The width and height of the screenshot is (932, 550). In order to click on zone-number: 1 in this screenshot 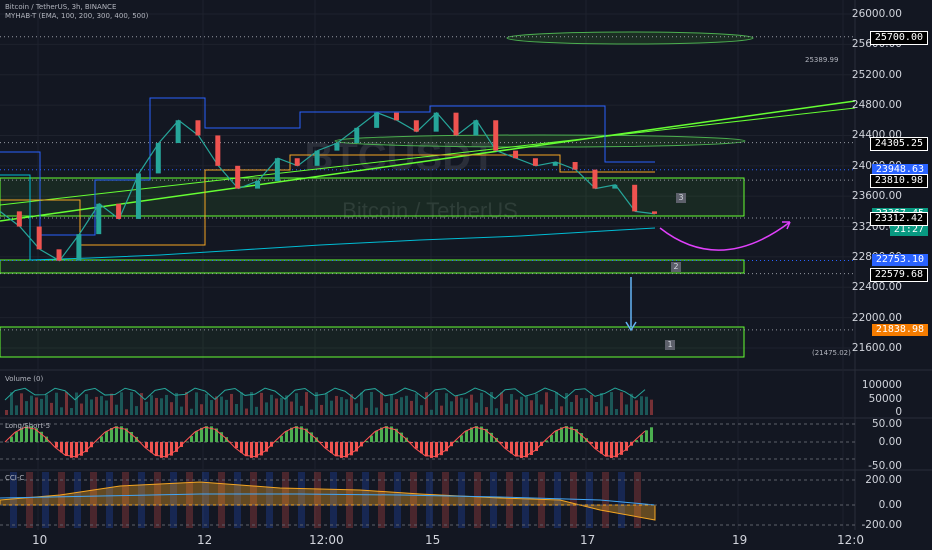, I will do `click(670, 345)`.